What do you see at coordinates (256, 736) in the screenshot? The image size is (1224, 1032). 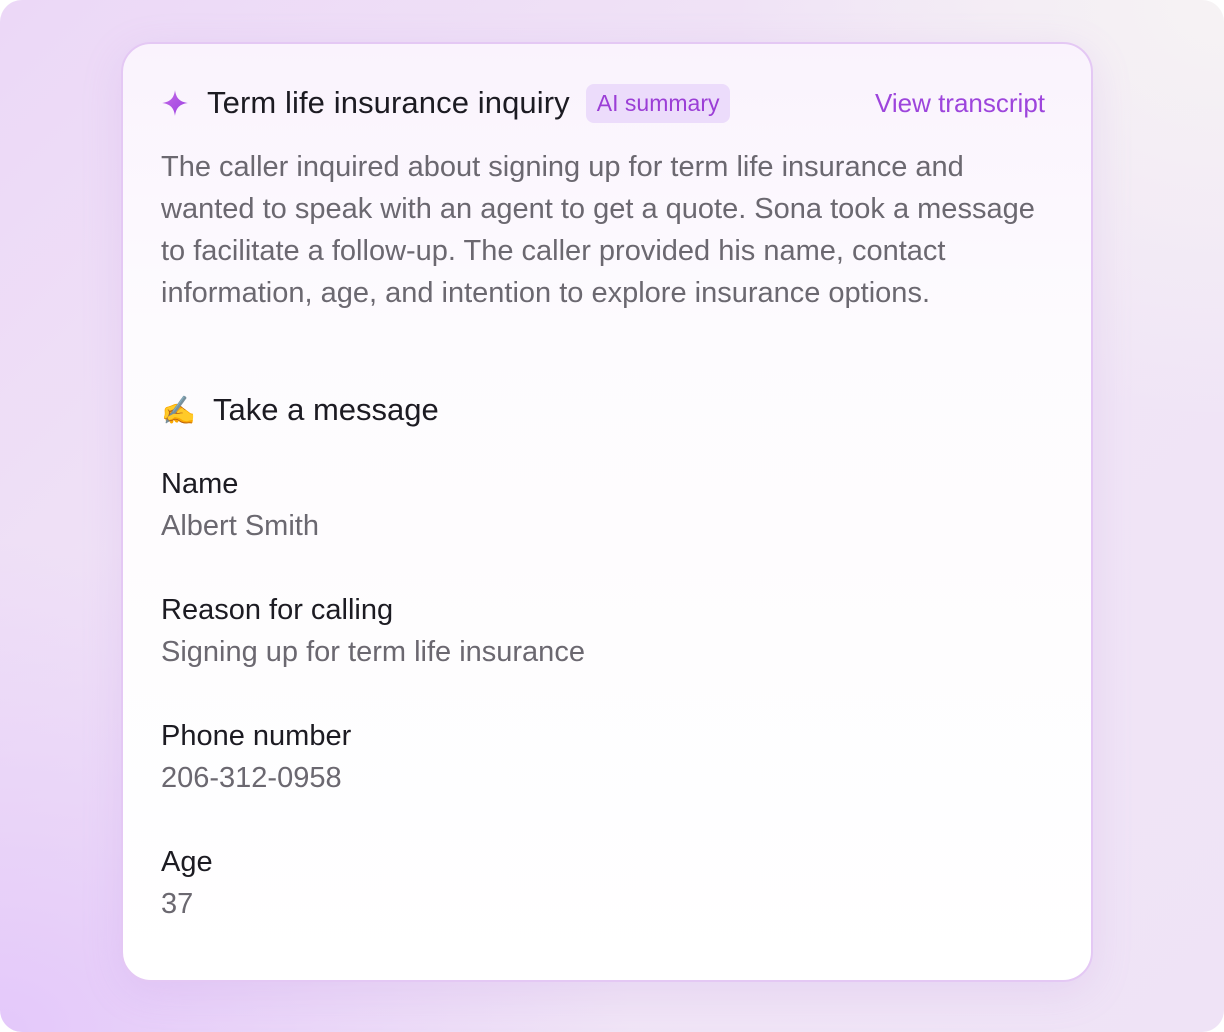 I see `field-label: Phone number` at bounding box center [256, 736].